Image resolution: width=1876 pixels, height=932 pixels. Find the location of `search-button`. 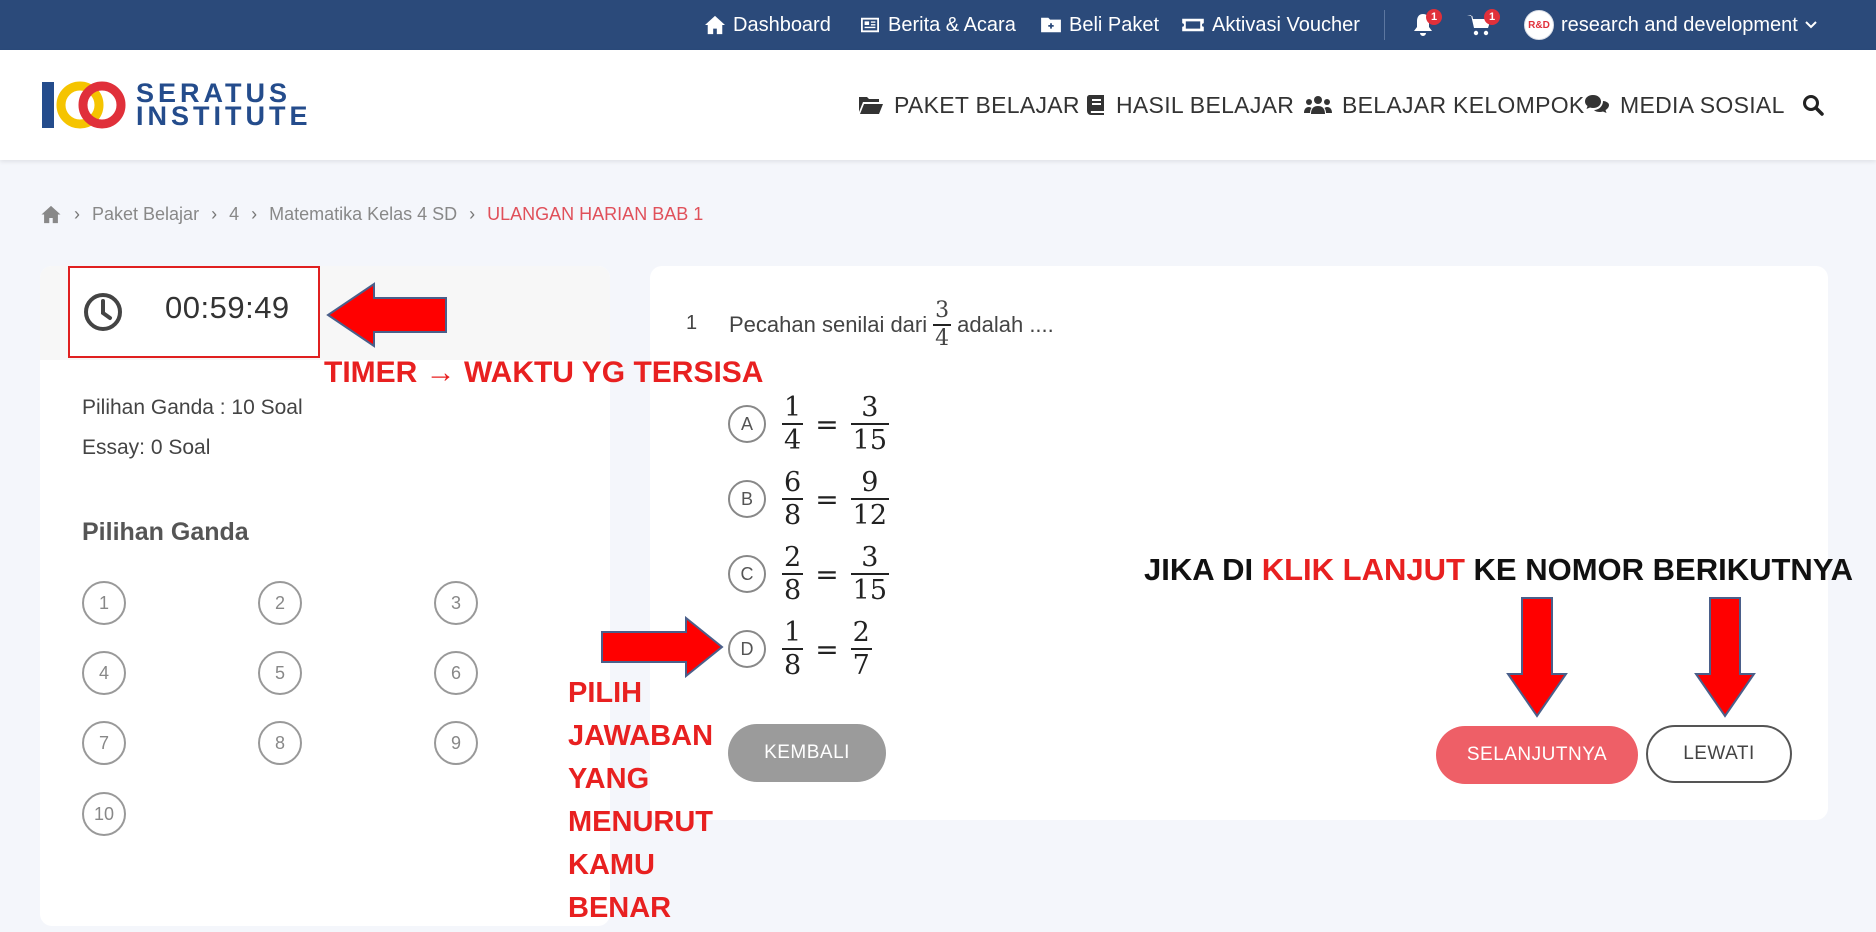

search-button is located at coordinates (1813, 105).